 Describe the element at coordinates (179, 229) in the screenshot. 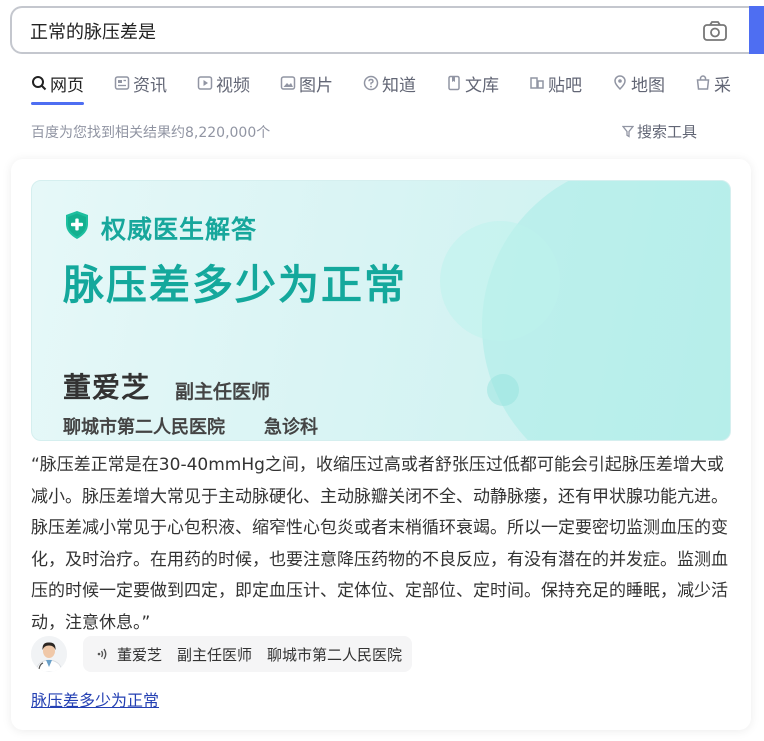

I see `authority-badge-text: 权威医生解答` at that location.